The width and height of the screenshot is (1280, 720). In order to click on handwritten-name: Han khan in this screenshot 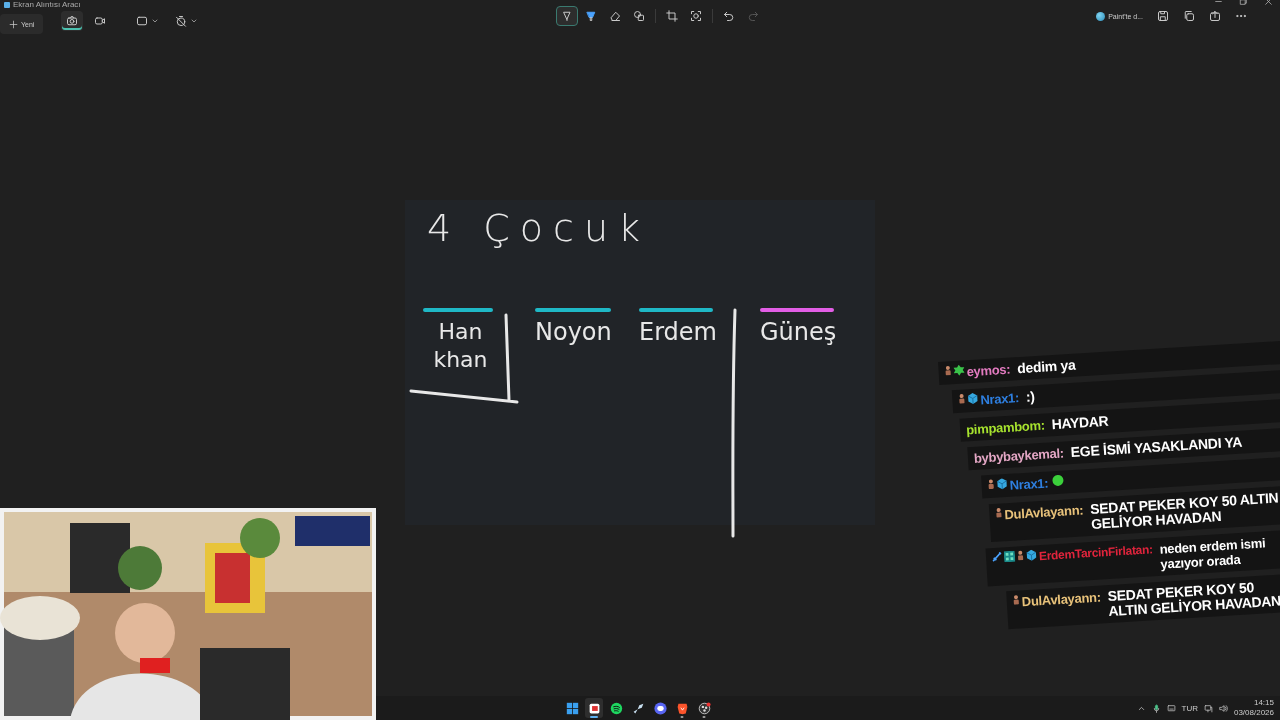, I will do `click(460, 346)`.